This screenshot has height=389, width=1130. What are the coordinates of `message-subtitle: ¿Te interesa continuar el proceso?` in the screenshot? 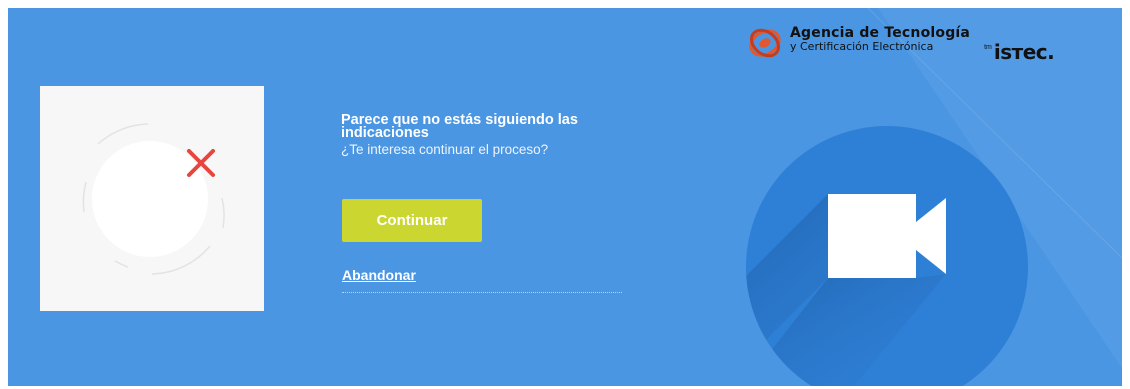 It's located at (445, 149).